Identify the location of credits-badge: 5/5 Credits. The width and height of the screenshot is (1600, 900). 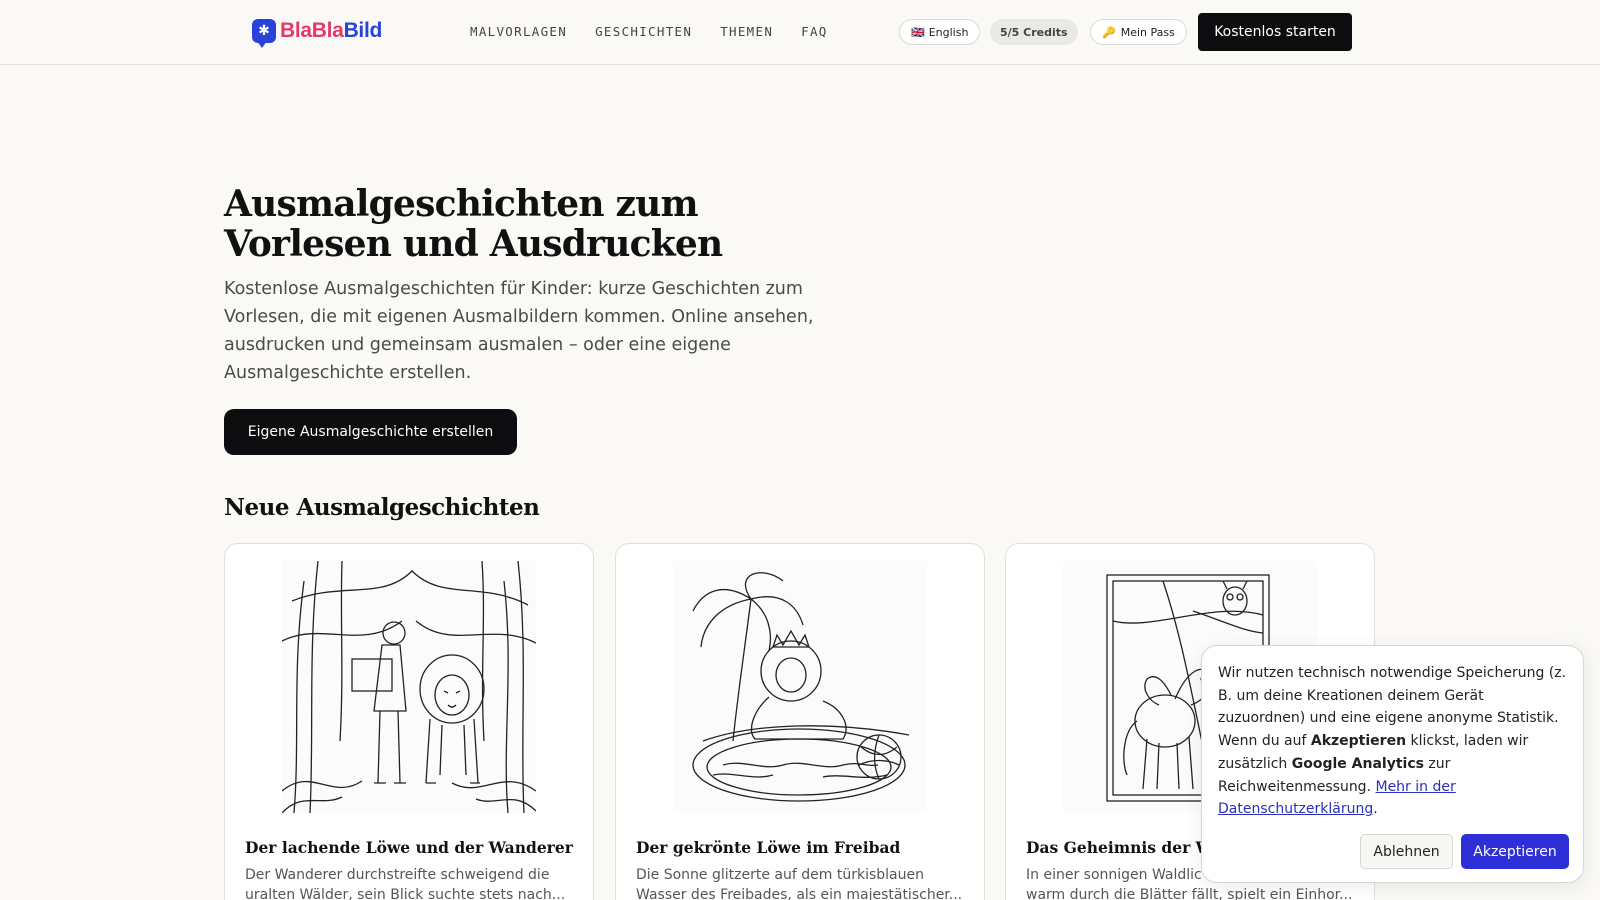
(1034, 32).